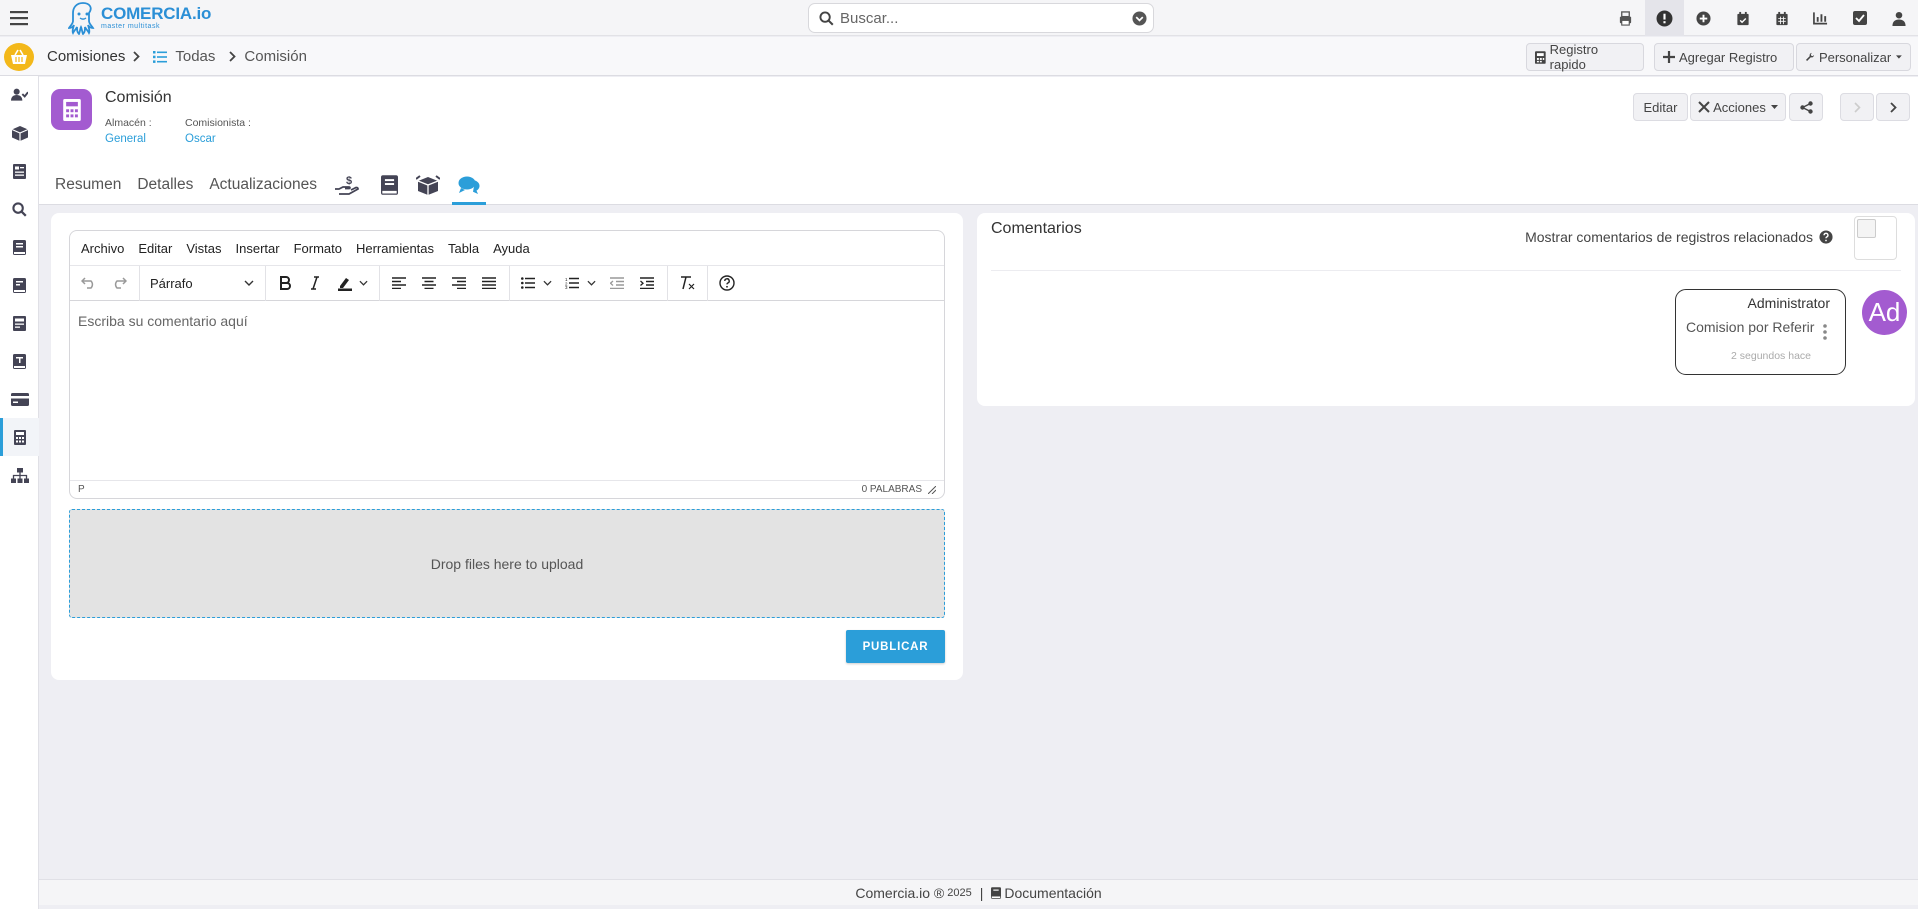 This screenshot has height=909, width=1918. Describe the element at coordinates (1806, 107) in the screenshot. I see `share-button` at that location.